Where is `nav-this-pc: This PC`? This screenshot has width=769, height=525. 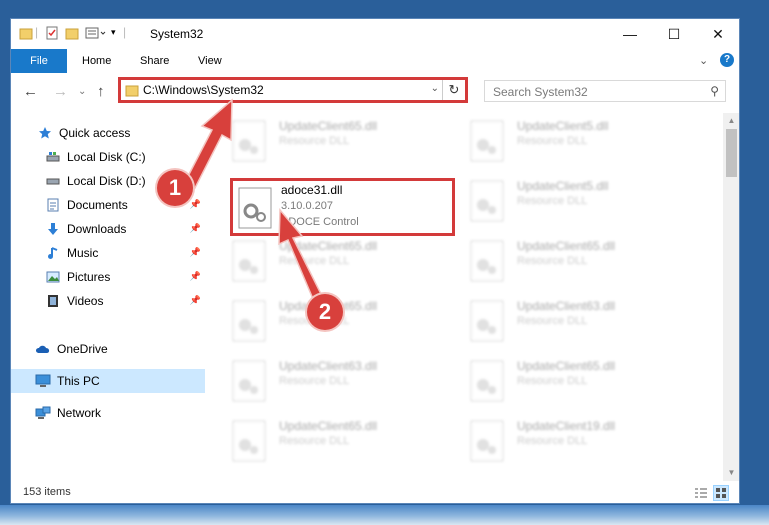
nav-this-pc: This PC is located at coordinates (108, 381).